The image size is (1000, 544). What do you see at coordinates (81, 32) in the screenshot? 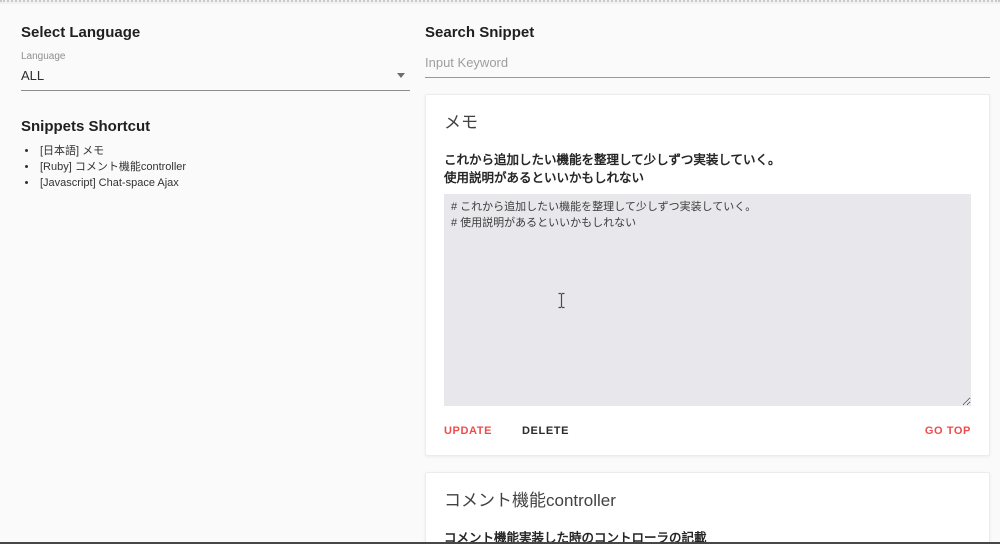
I see `select-language-heading: Select Language` at bounding box center [81, 32].